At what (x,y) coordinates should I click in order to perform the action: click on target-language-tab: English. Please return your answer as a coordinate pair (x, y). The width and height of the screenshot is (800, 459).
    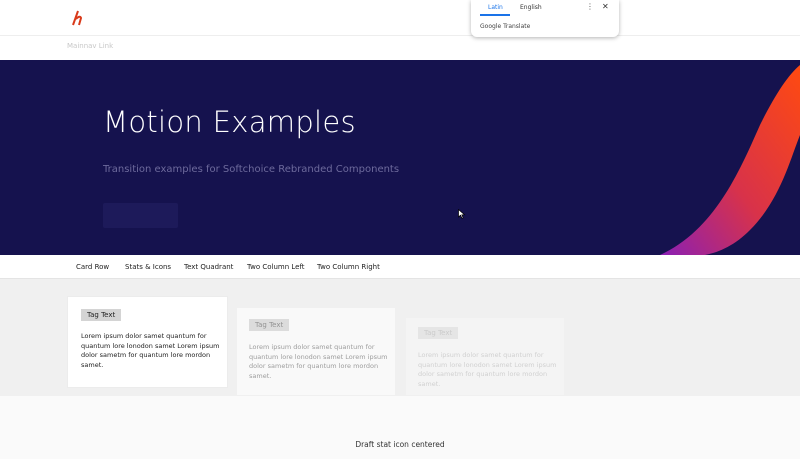
    Looking at the image, I should click on (531, 7).